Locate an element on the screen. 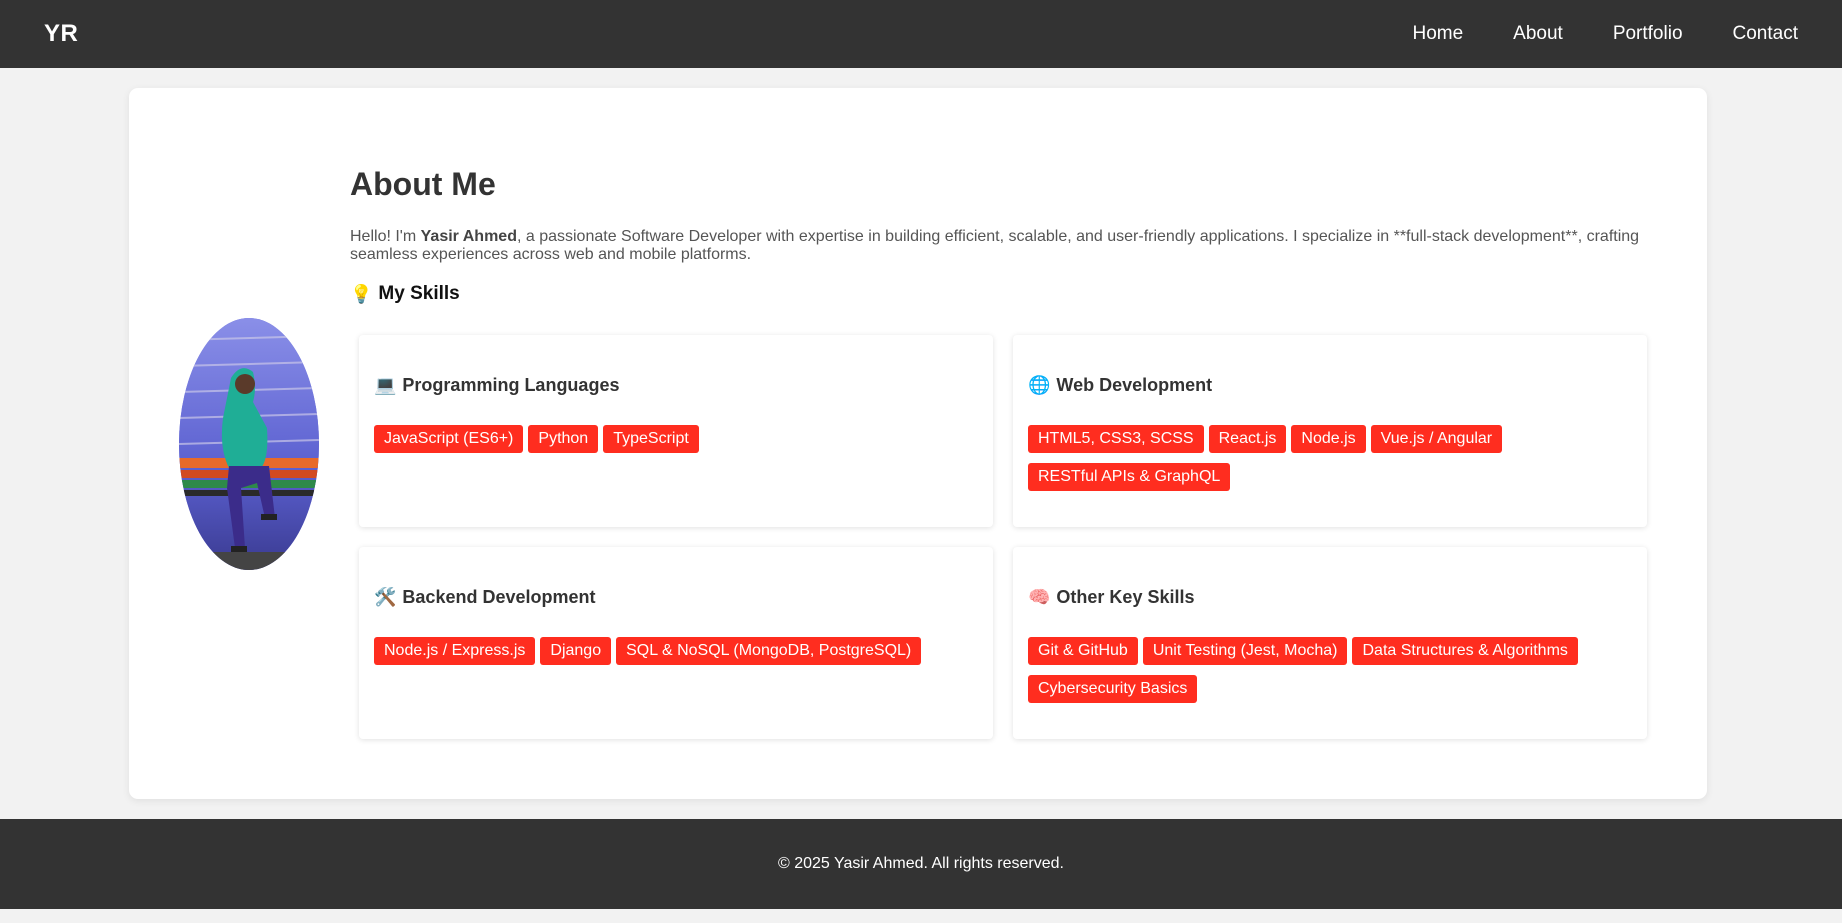  skill-card-title-label: Other Key Skills is located at coordinates (1125, 597).